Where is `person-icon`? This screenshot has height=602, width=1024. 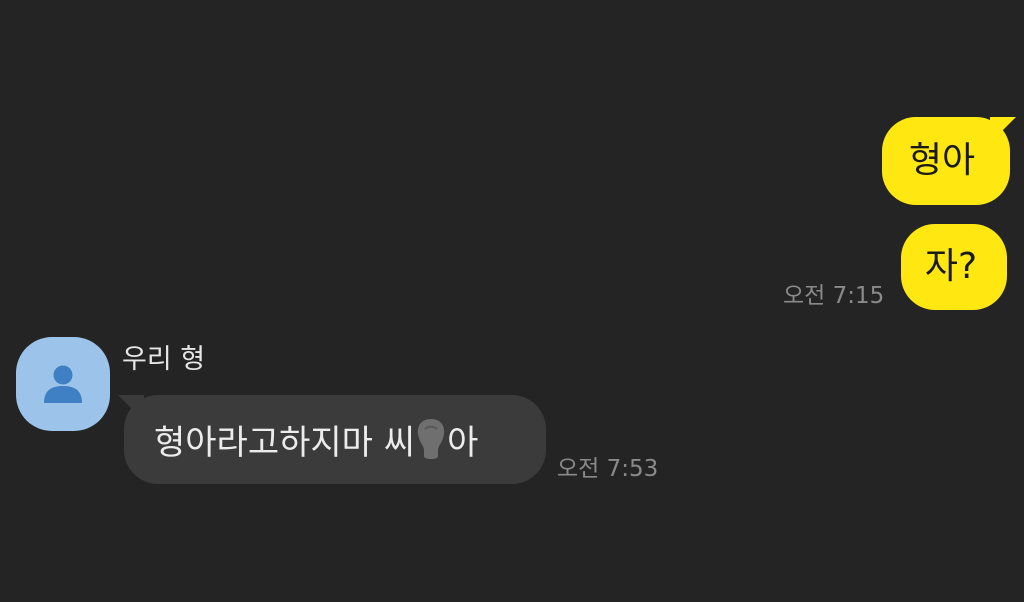 person-icon is located at coordinates (63, 384).